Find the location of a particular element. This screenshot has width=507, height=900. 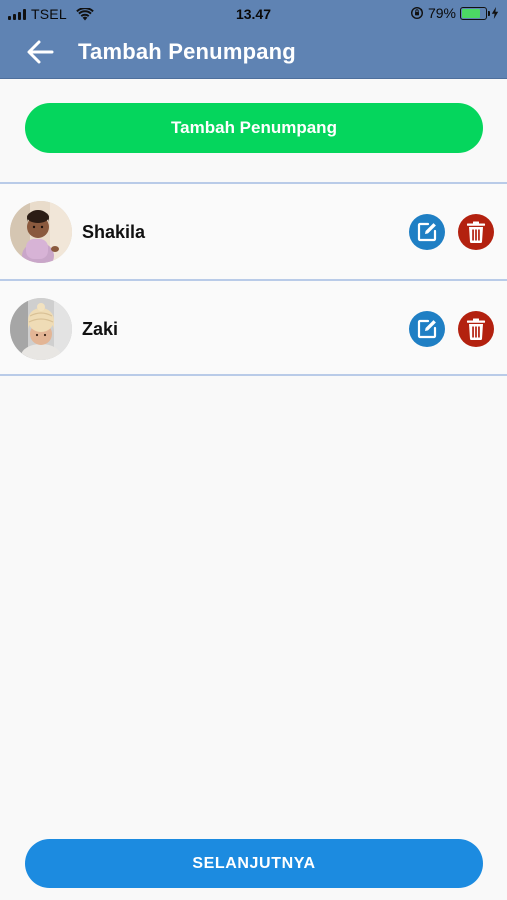

back-arrow-icon is located at coordinates (40, 52).